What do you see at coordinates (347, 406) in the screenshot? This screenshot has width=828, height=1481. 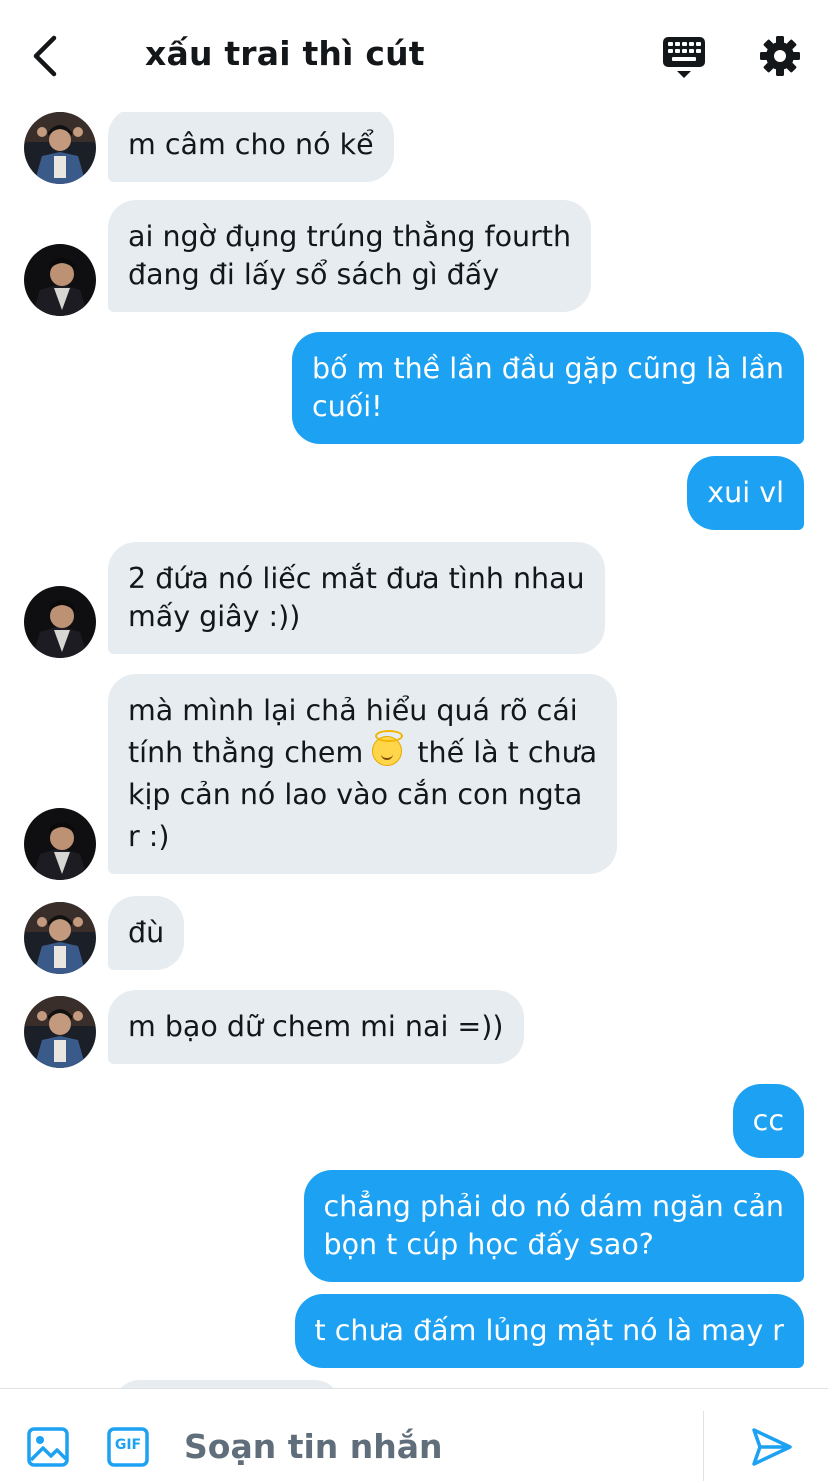 I see `message-text: cuối!` at bounding box center [347, 406].